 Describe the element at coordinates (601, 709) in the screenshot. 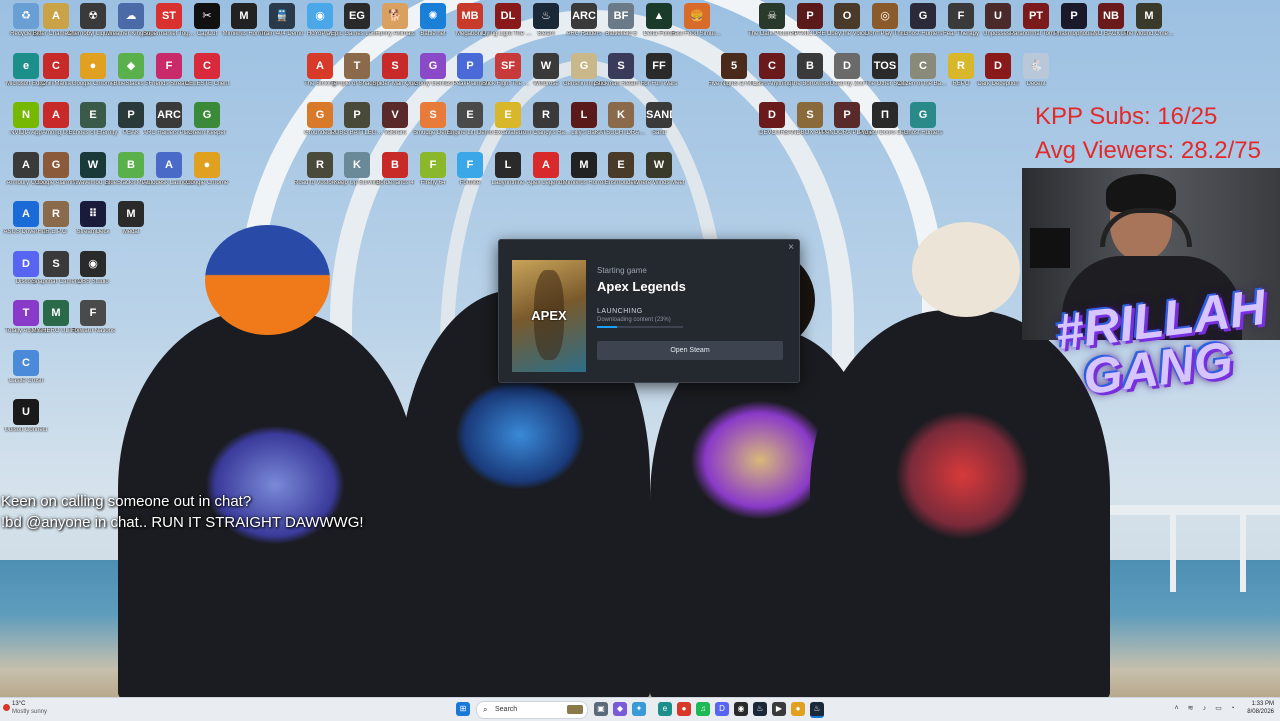

I see `task-view-icon: ▣` at that location.